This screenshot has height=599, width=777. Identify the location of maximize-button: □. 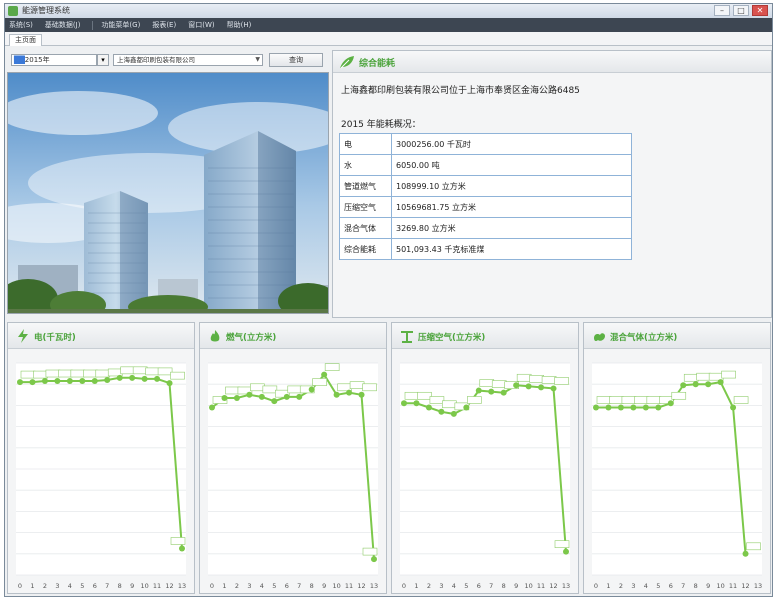
(741, 10).